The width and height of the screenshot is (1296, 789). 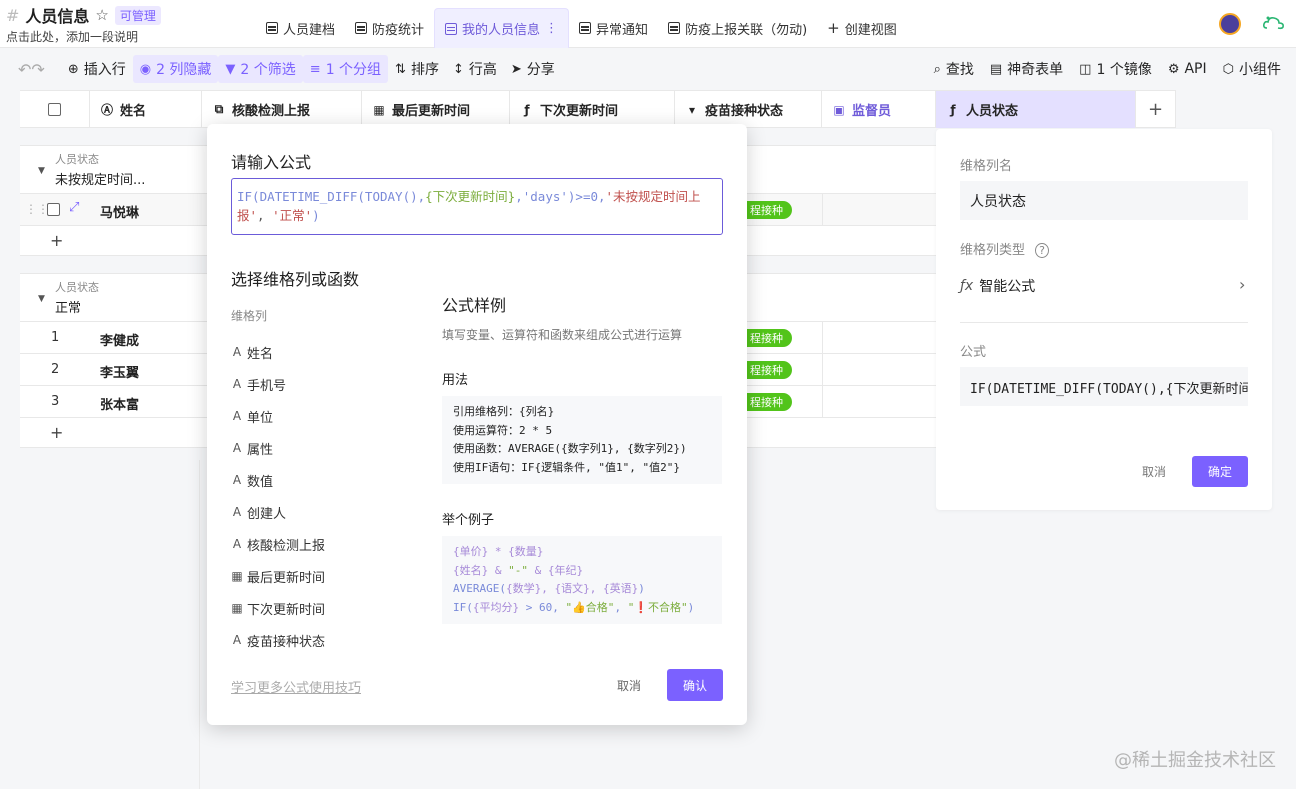 I want to click on column-header-next-update: ƒ 下次更新时间, so click(x=592, y=109).